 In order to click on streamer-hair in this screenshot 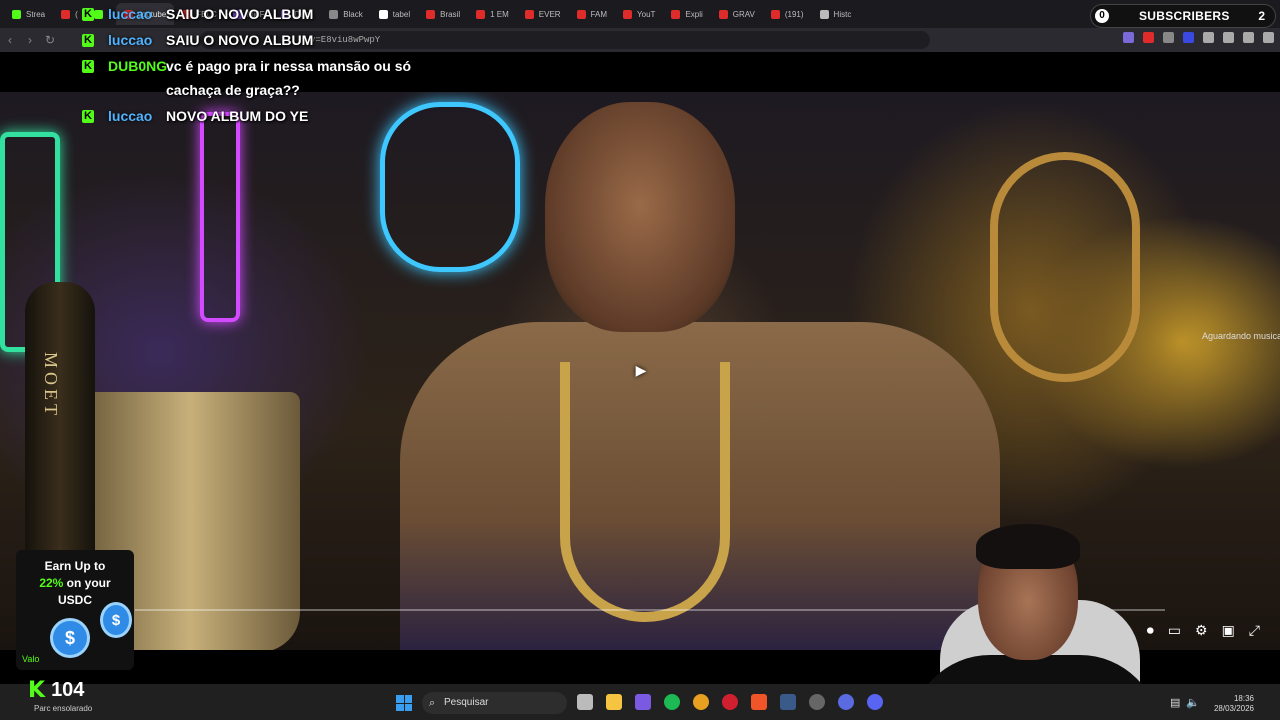, I will do `click(1028, 546)`.